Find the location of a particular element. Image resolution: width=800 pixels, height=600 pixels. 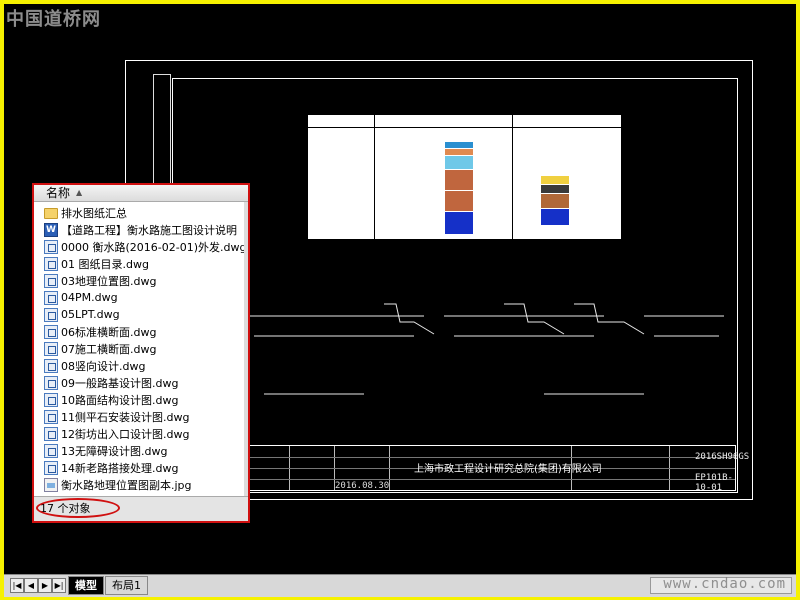

list-item: 05LPT.dwg is located at coordinates (141, 314).